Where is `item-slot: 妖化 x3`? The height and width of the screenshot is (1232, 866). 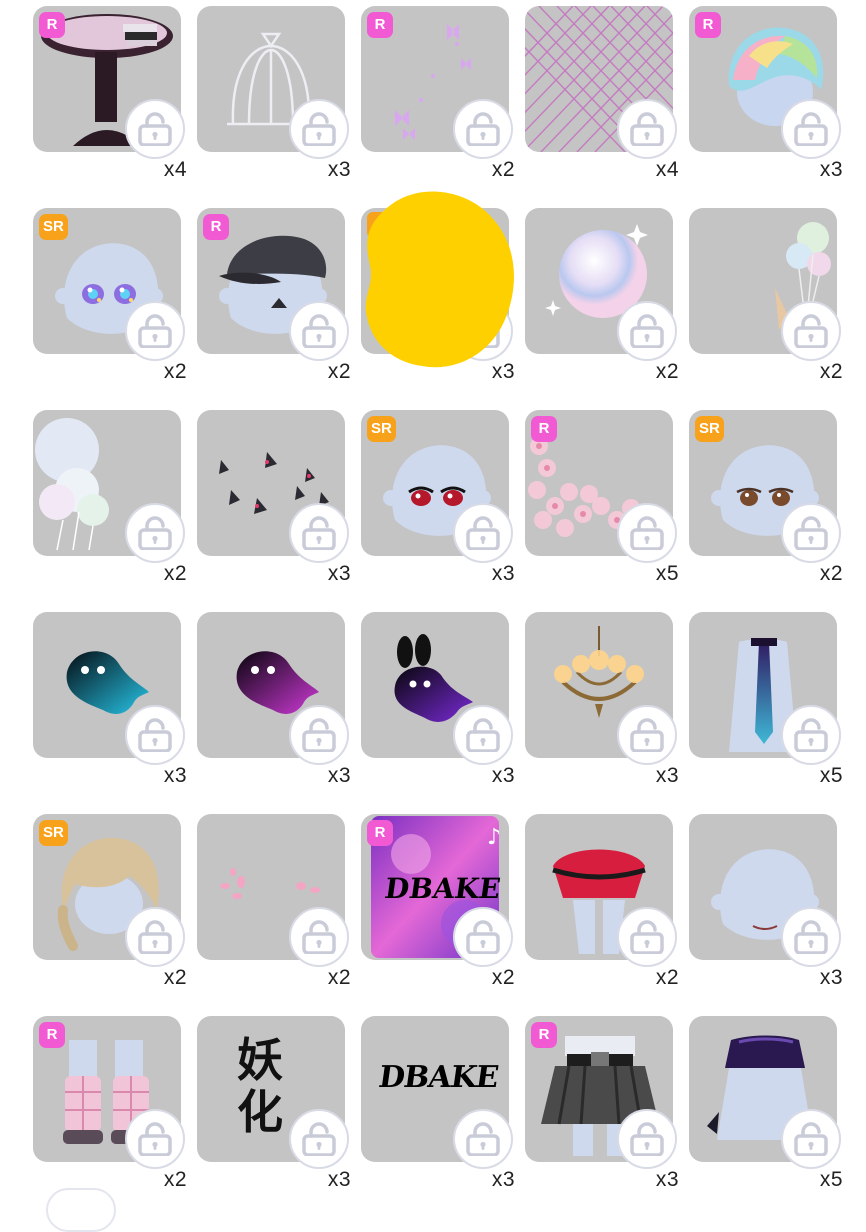
item-slot: 妖化 x3 is located at coordinates (273, 1107).